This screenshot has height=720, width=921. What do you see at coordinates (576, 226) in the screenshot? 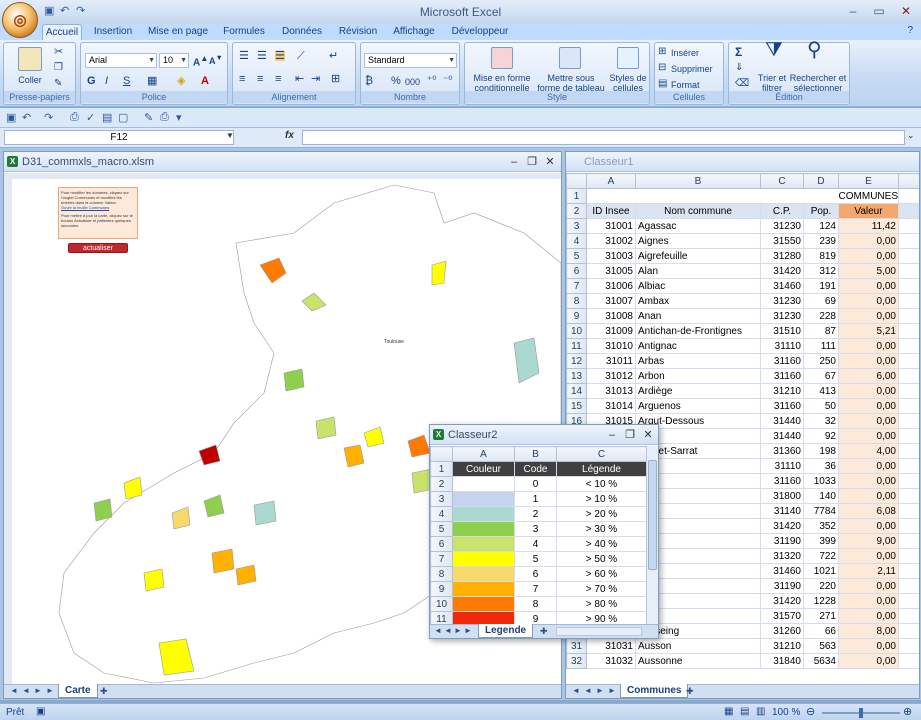
I see `row-header: 3` at bounding box center [576, 226].